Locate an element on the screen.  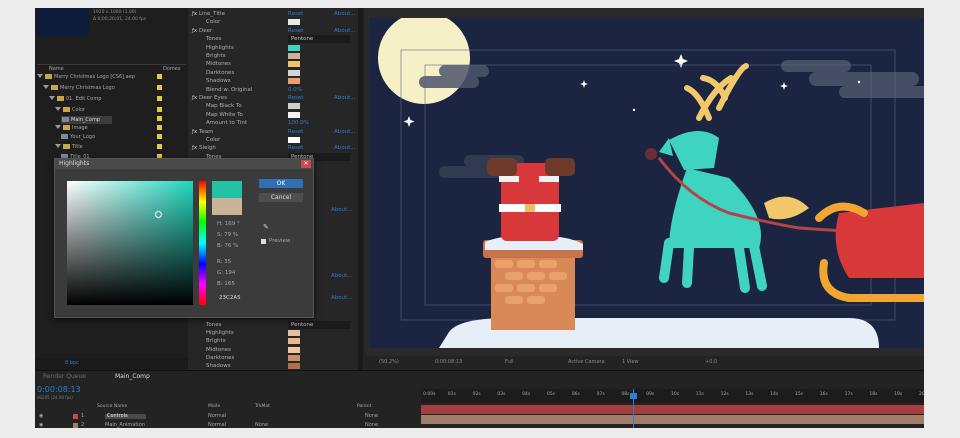
exposure-value: +0.0 is located at coordinates (711, 362).